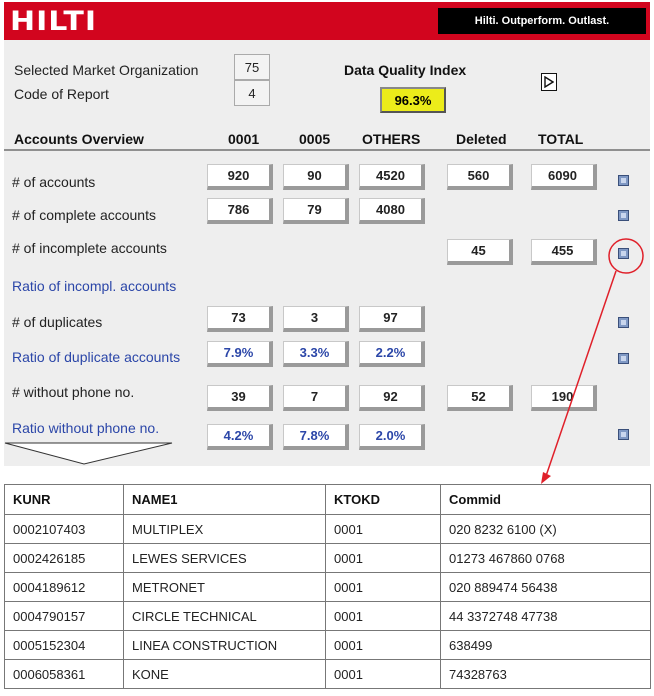 This screenshot has height=696, width=654. I want to click on col-head-others: OTHERS, so click(391, 139).